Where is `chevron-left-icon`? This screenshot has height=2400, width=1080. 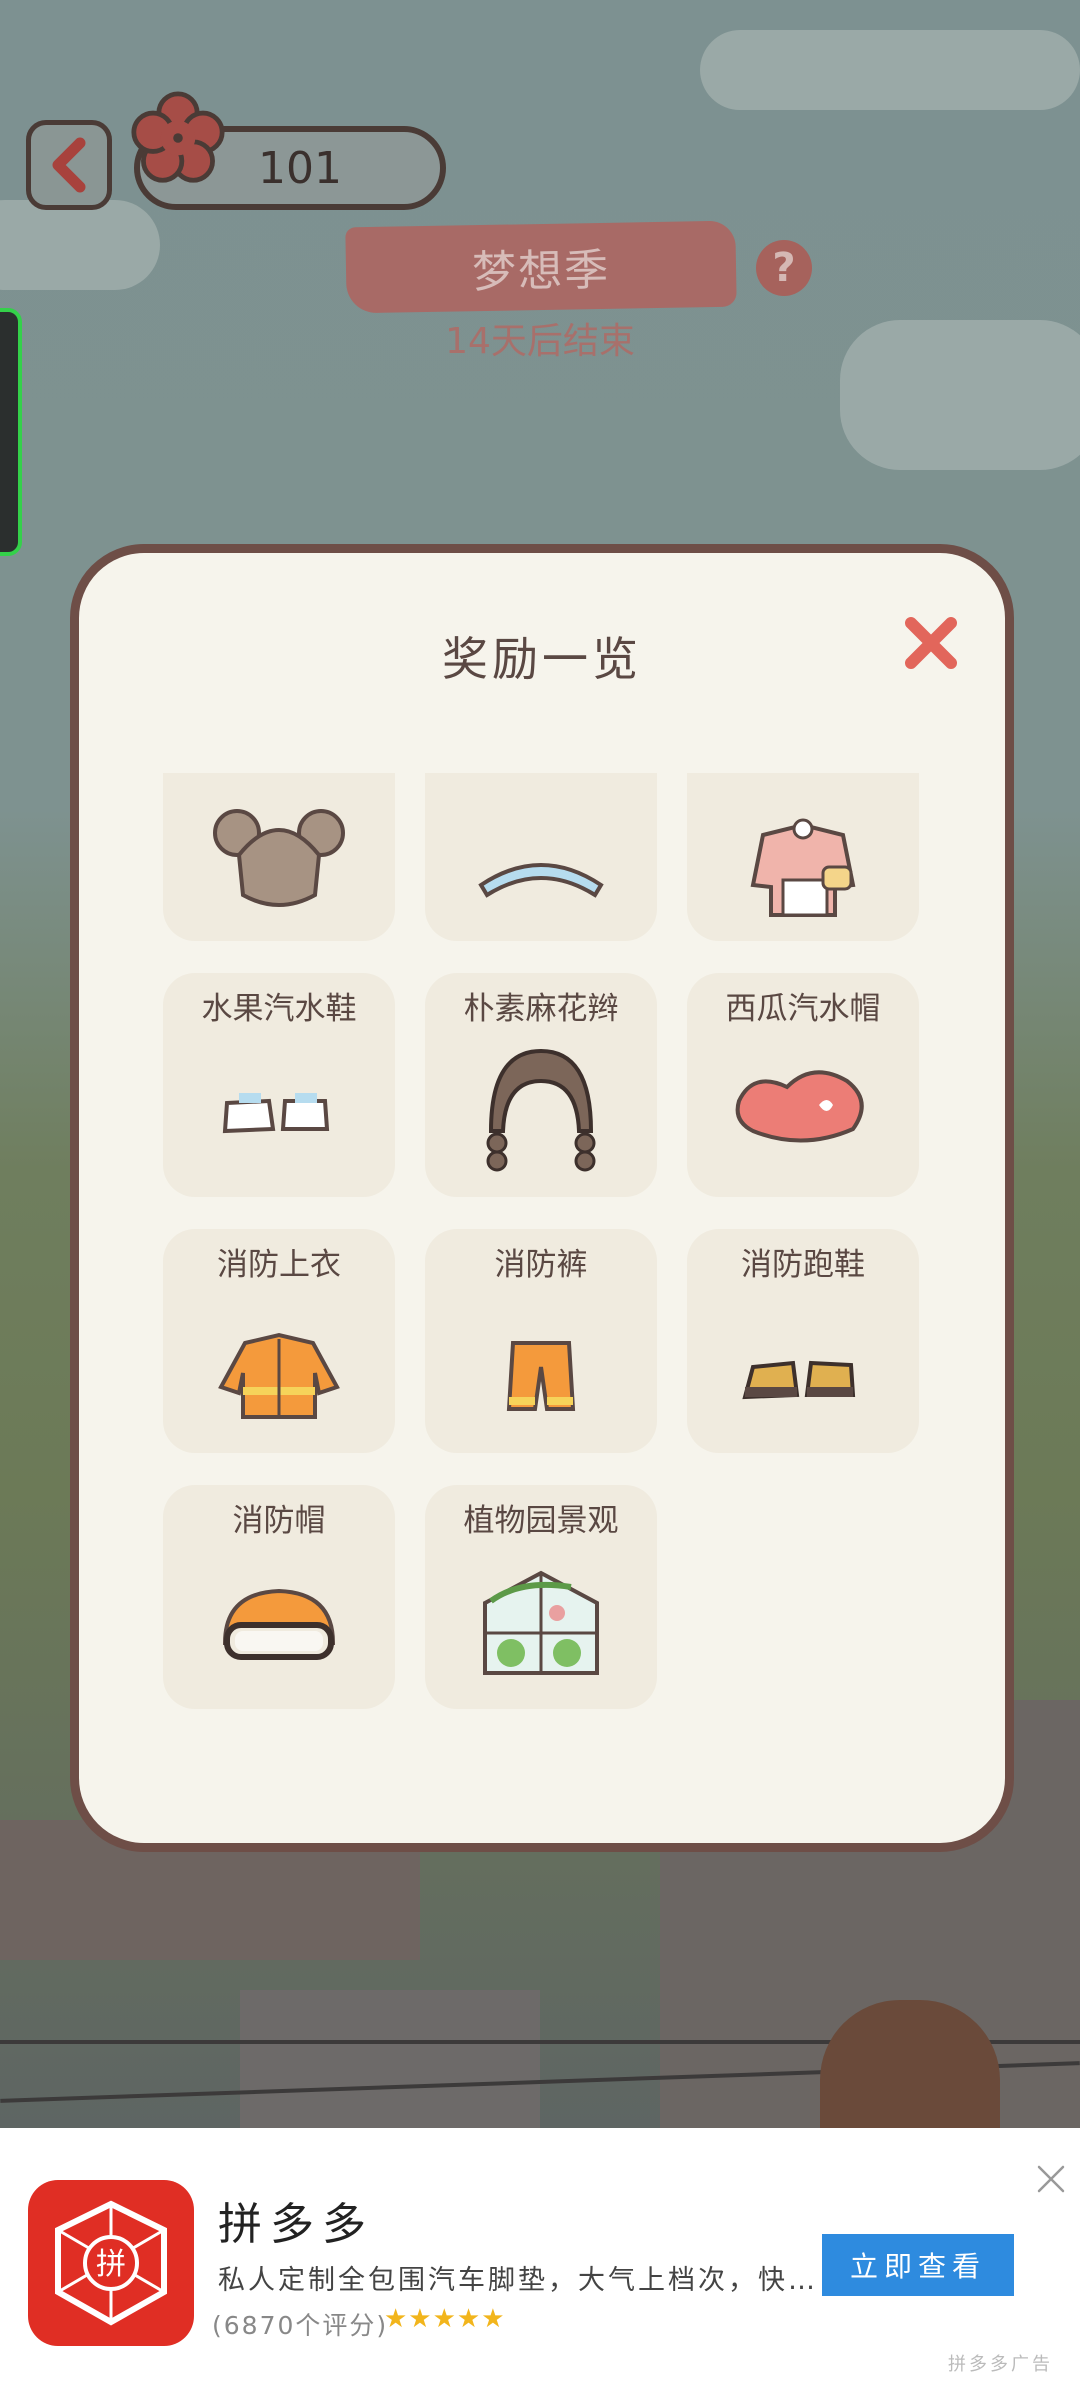 chevron-left-icon is located at coordinates (69, 165).